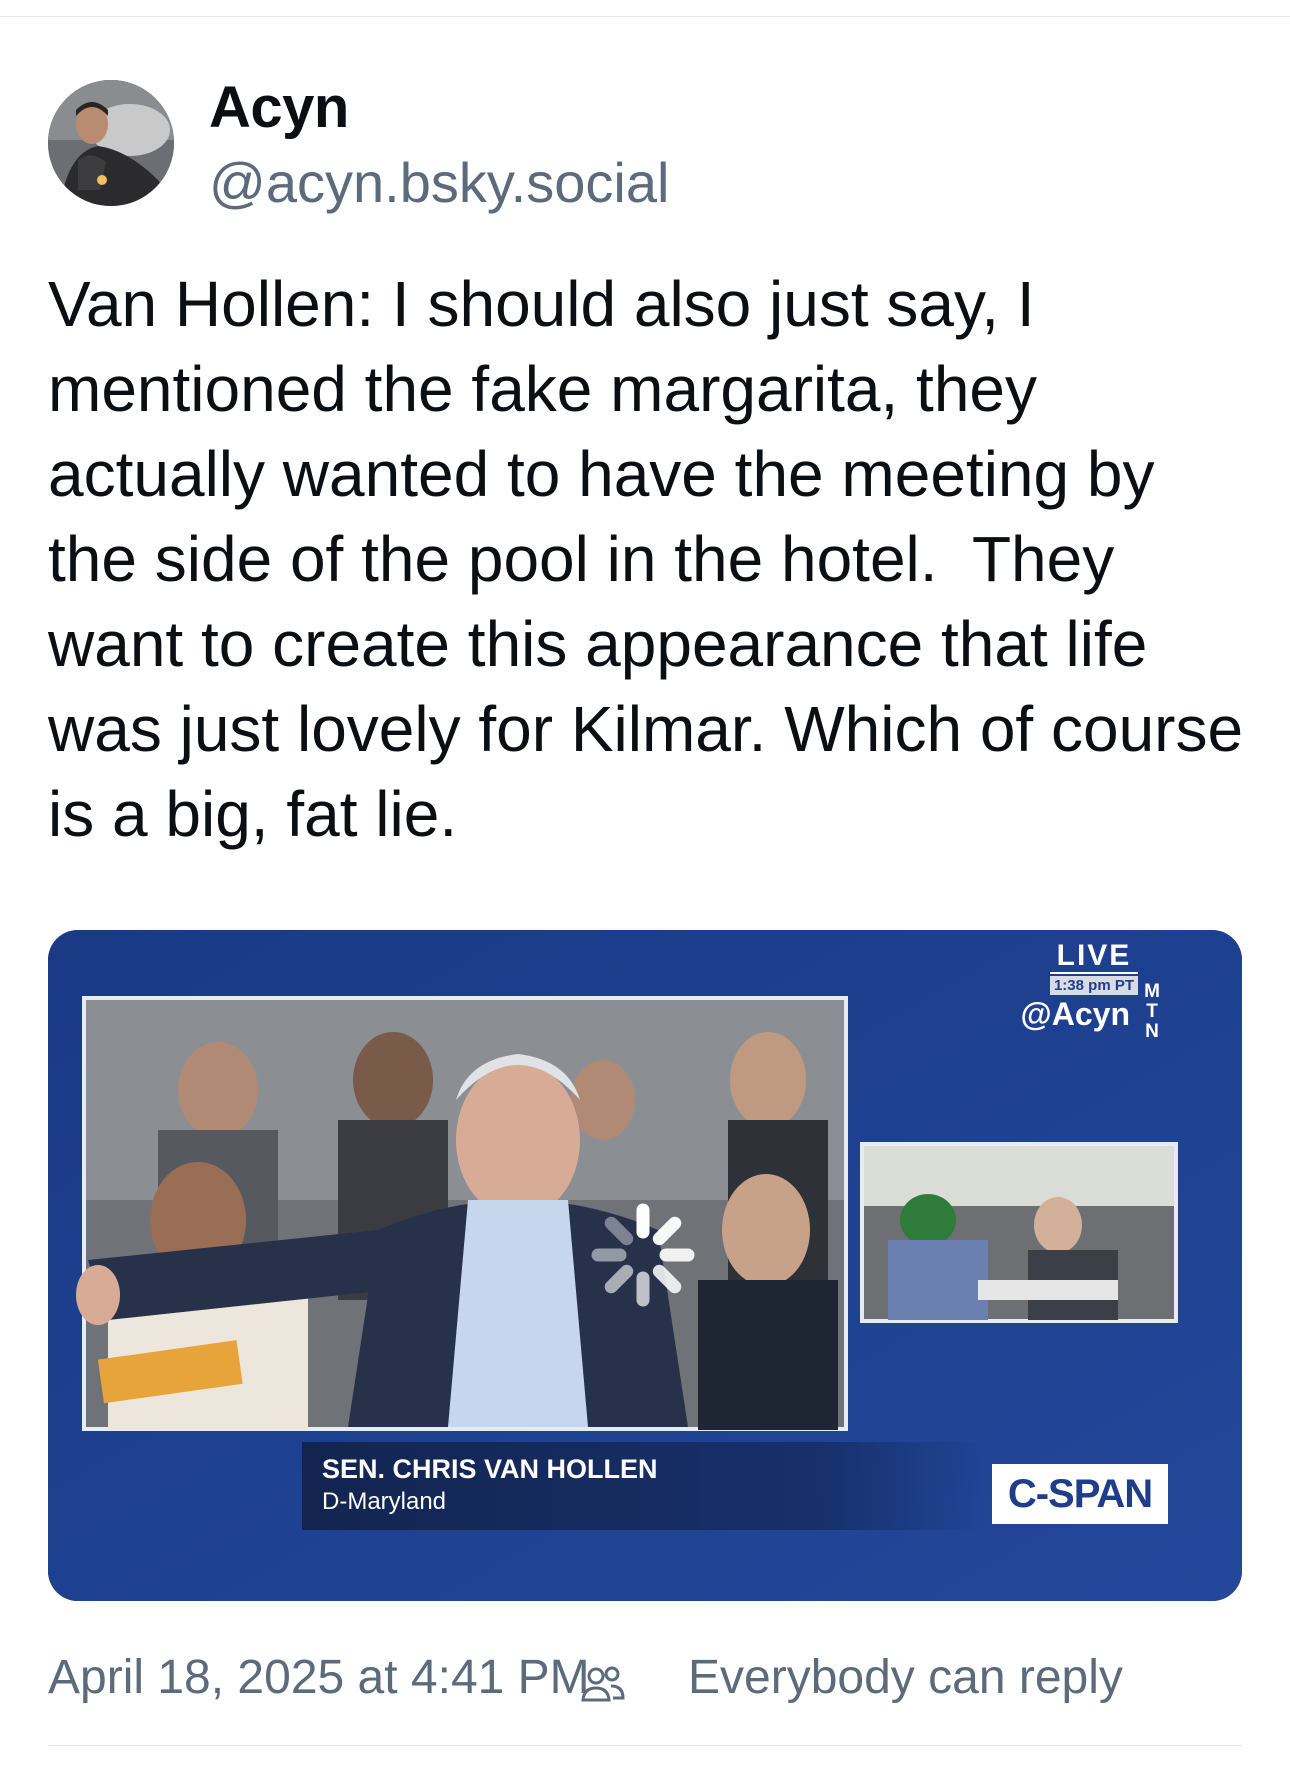 The width and height of the screenshot is (1290, 1767). Describe the element at coordinates (1093, 957) in the screenshot. I see `live-label: LIVE` at that location.